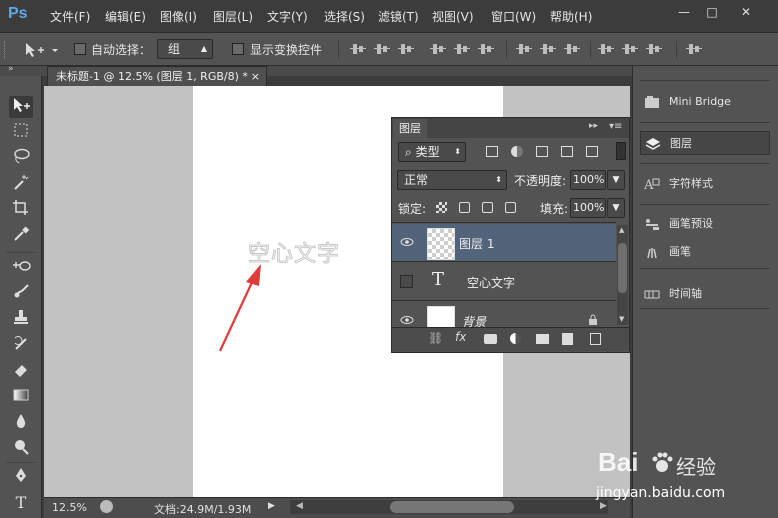 Image resolution: width=778 pixels, height=518 pixels. Describe the element at coordinates (435, 338) in the screenshot. I see `link-layers-icon: ⛓` at that location.